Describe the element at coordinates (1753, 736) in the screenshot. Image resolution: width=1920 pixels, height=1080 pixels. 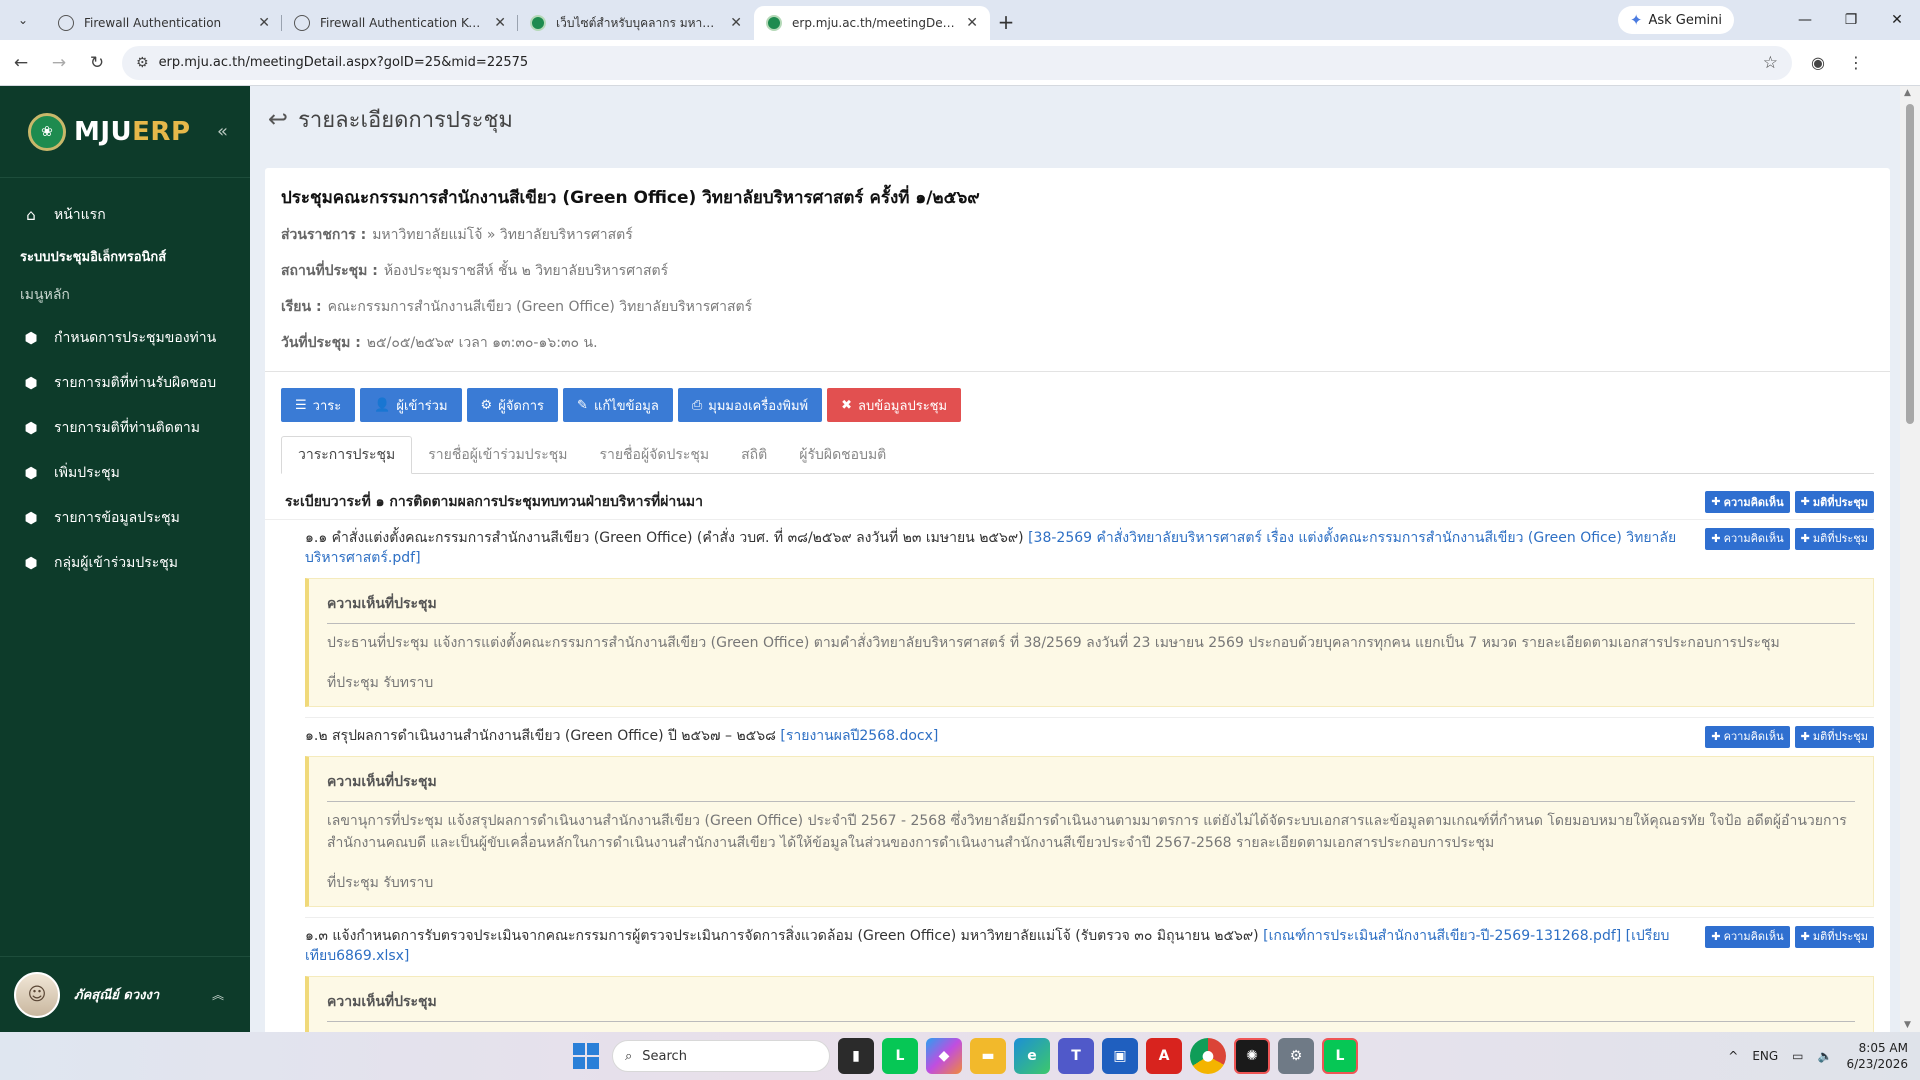
I see `button-label: ความคิดเห็น` at that location.